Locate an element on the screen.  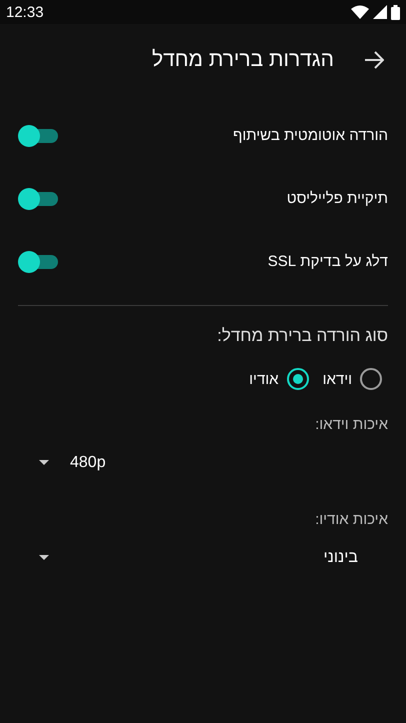
wifi-icon is located at coordinates (360, 12).